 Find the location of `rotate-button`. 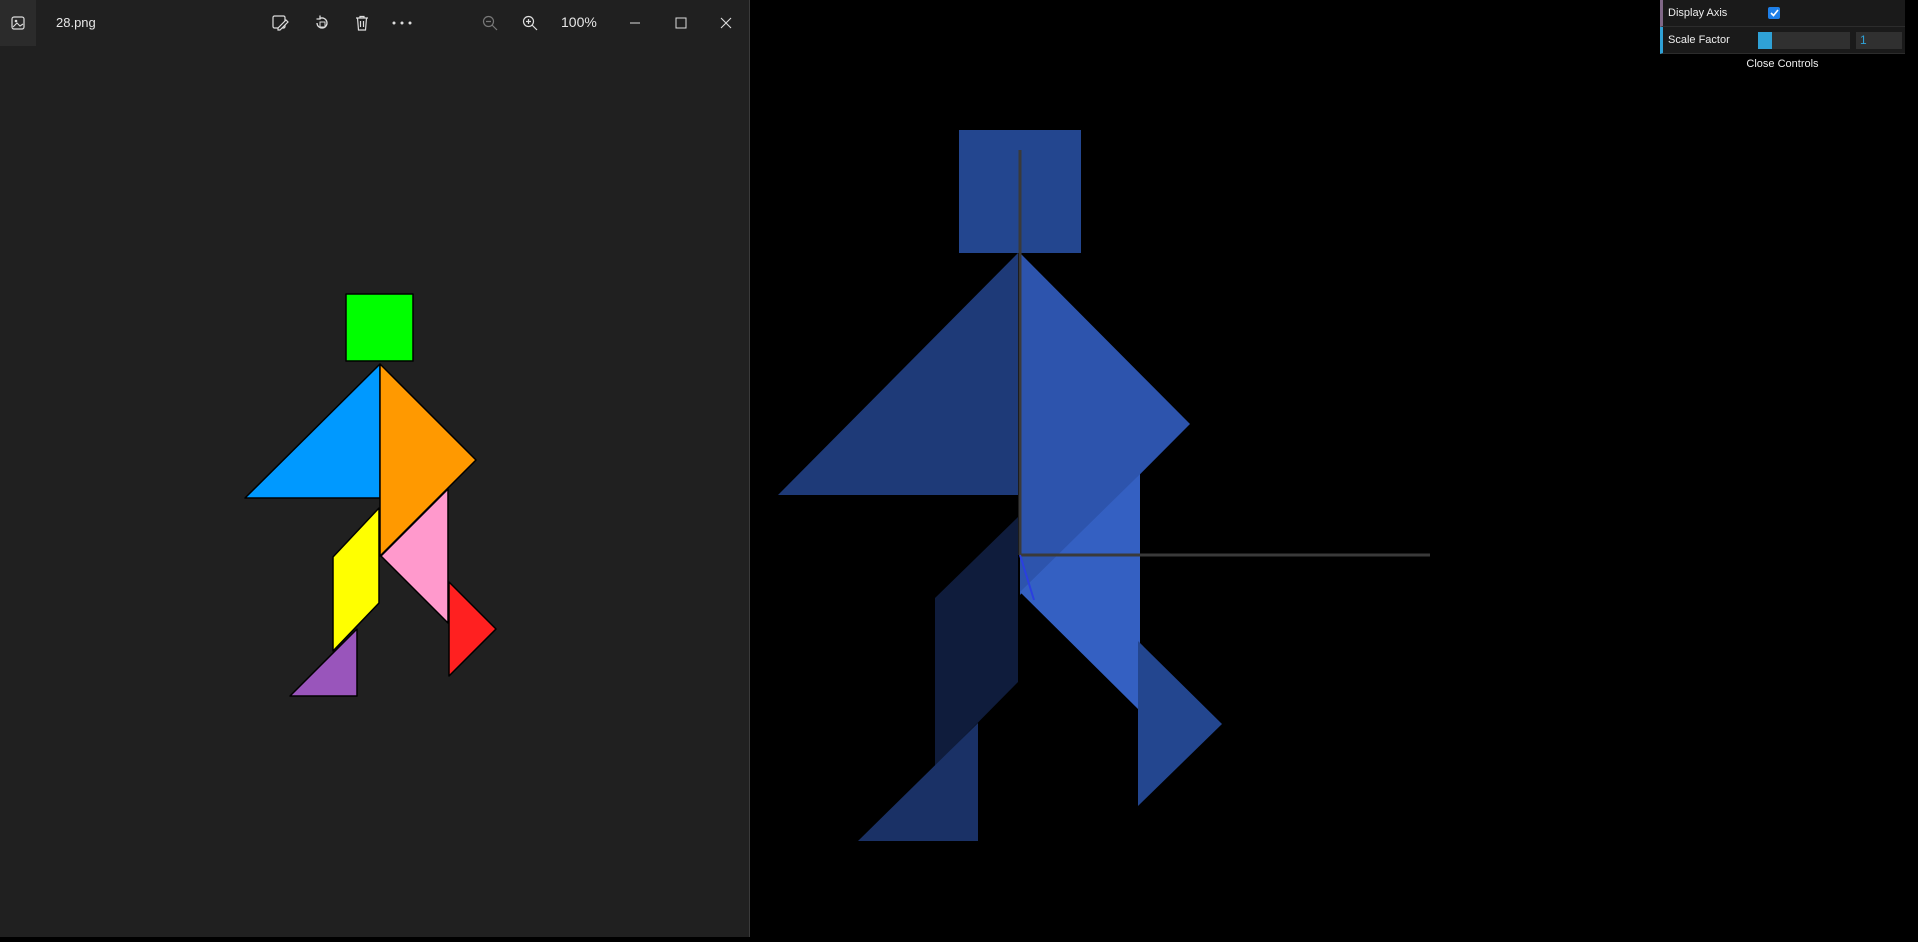

rotate-button is located at coordinates (322, 23).